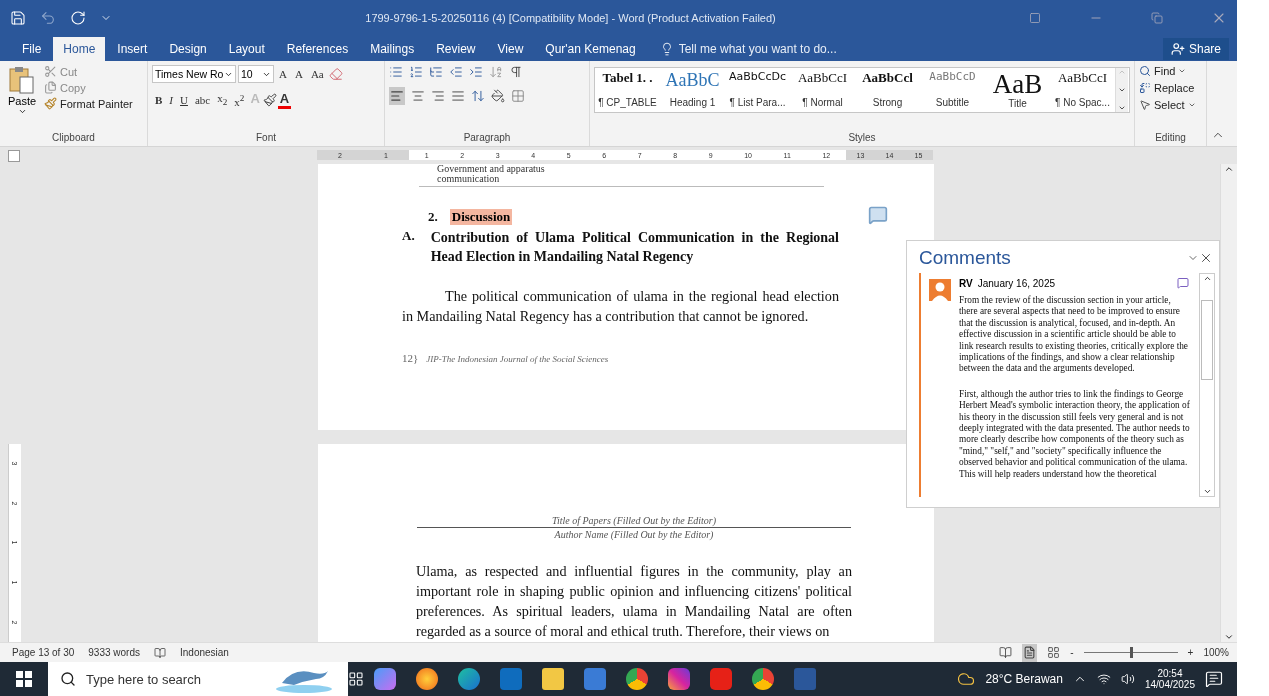  I want to click on close-icon, so click(1206, 258).